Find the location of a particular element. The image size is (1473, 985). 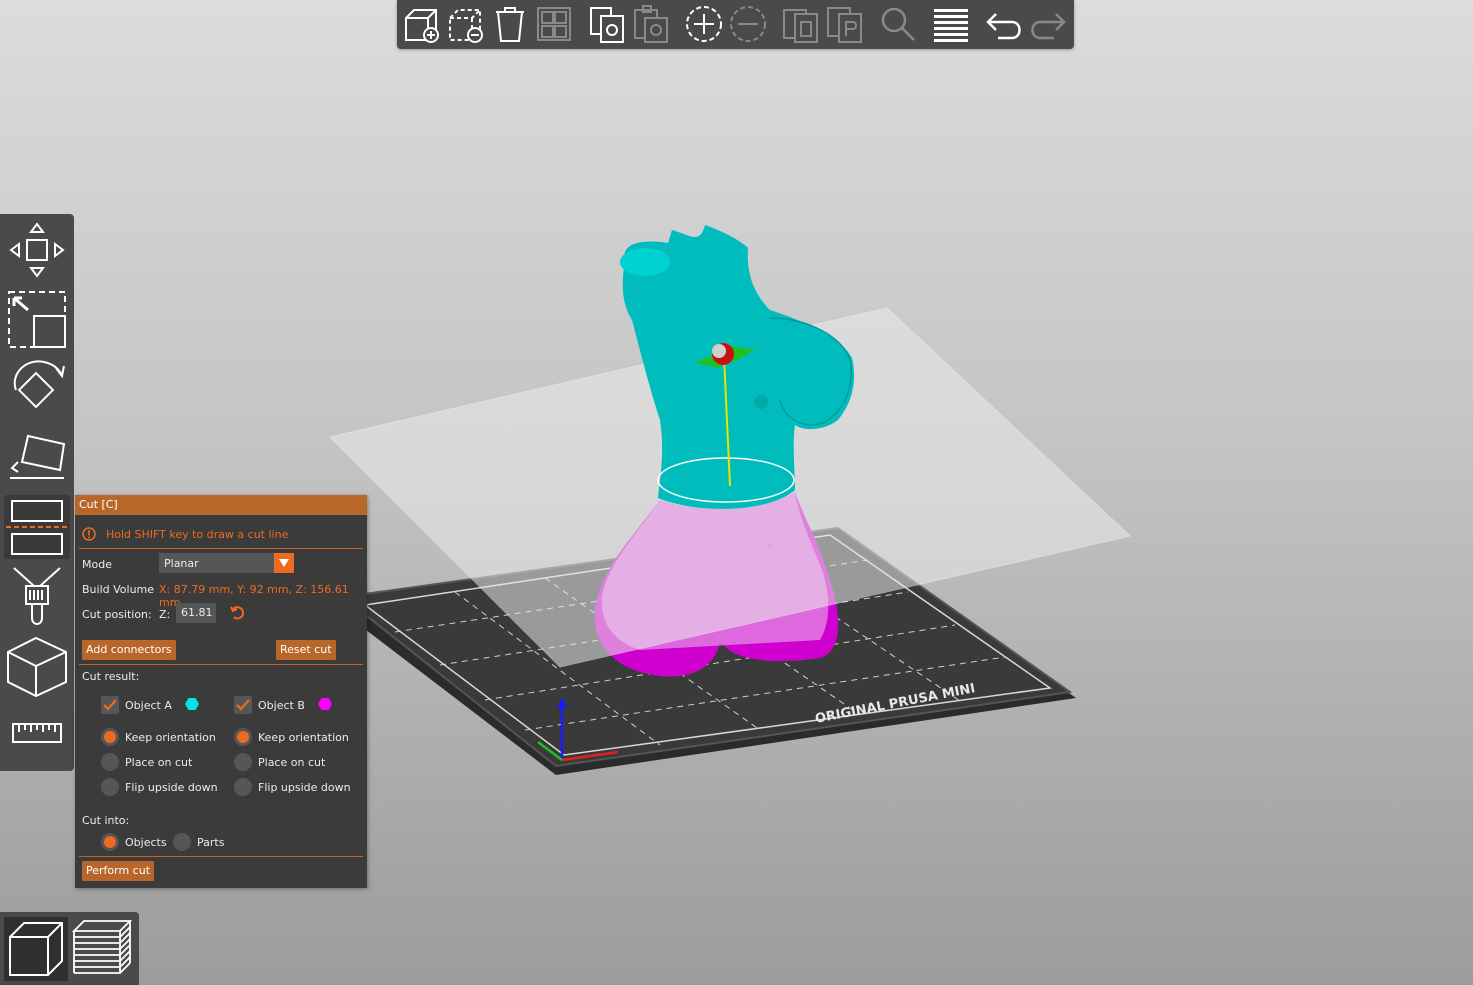

add-object-button is located at coordinates (422, 24).